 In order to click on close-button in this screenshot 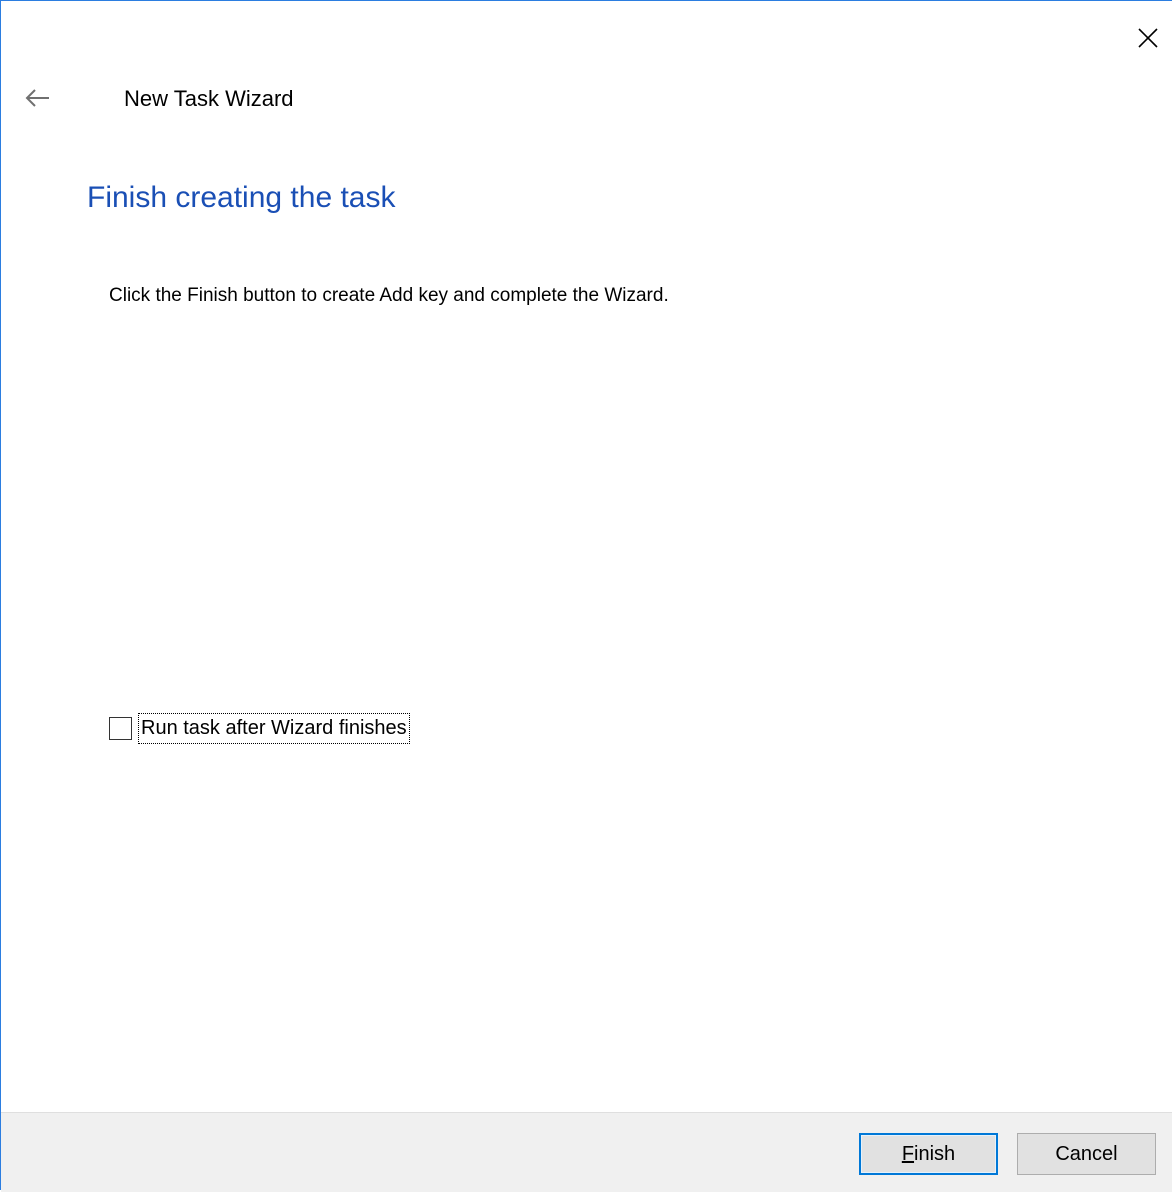, I will do `click(1147, 37)`.